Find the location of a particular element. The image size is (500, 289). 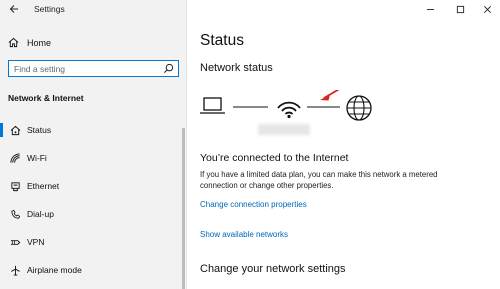

sidebar-item-wifi: Wi-Fi is located at coordinates (91, 158).